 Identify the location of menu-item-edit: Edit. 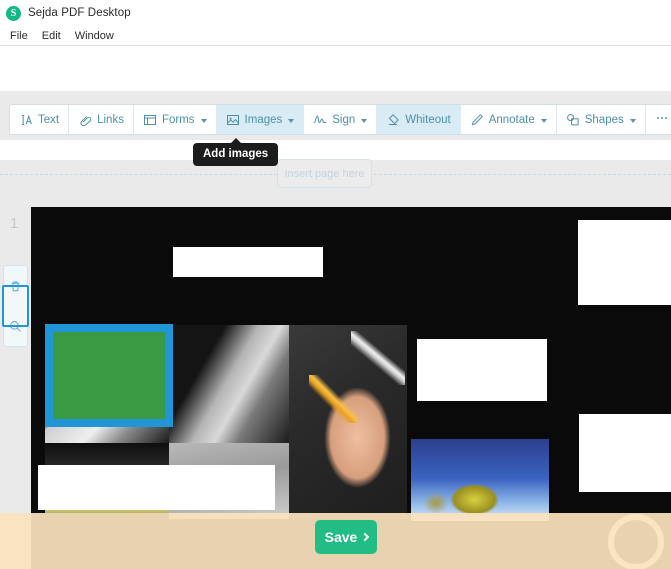
(51, 36).